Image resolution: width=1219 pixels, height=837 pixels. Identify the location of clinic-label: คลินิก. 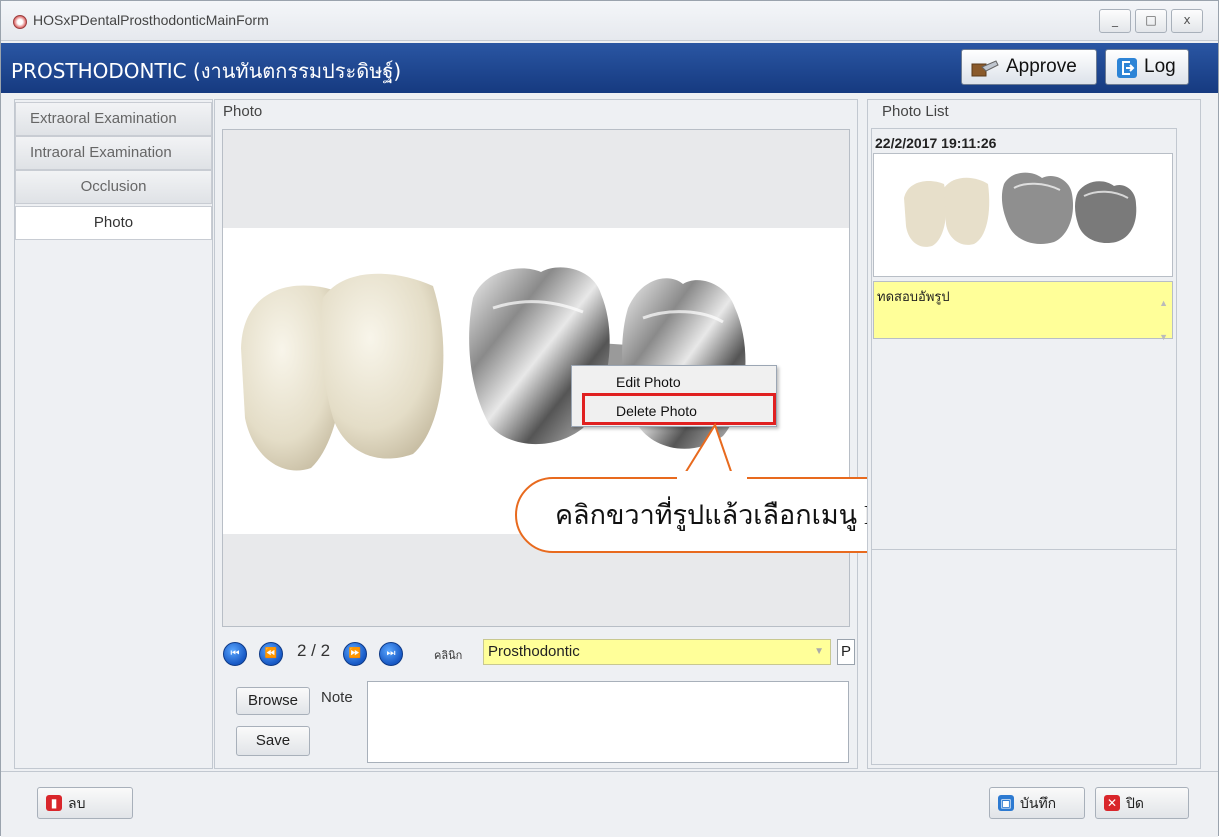
(448, 656).